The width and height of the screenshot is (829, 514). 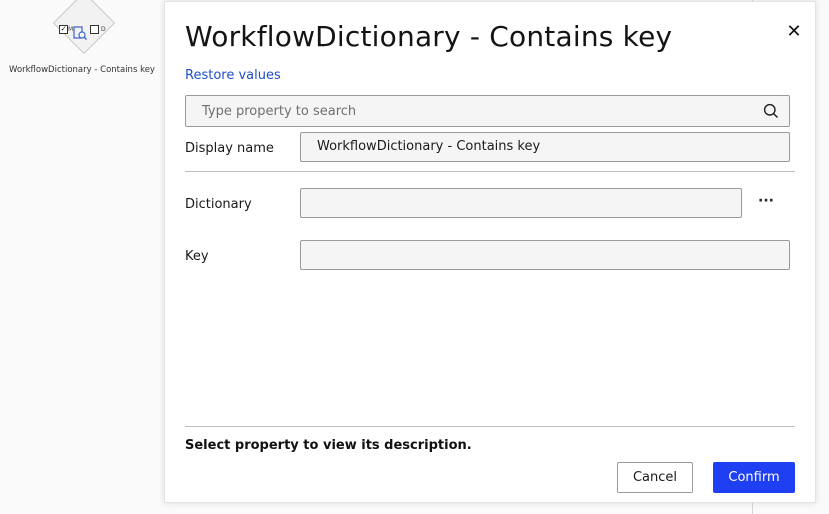 What do you see at coordinates (103, 29) in the screenshot?
I see `node-checkbox-label-right: D` at bounding box center [103, 29].